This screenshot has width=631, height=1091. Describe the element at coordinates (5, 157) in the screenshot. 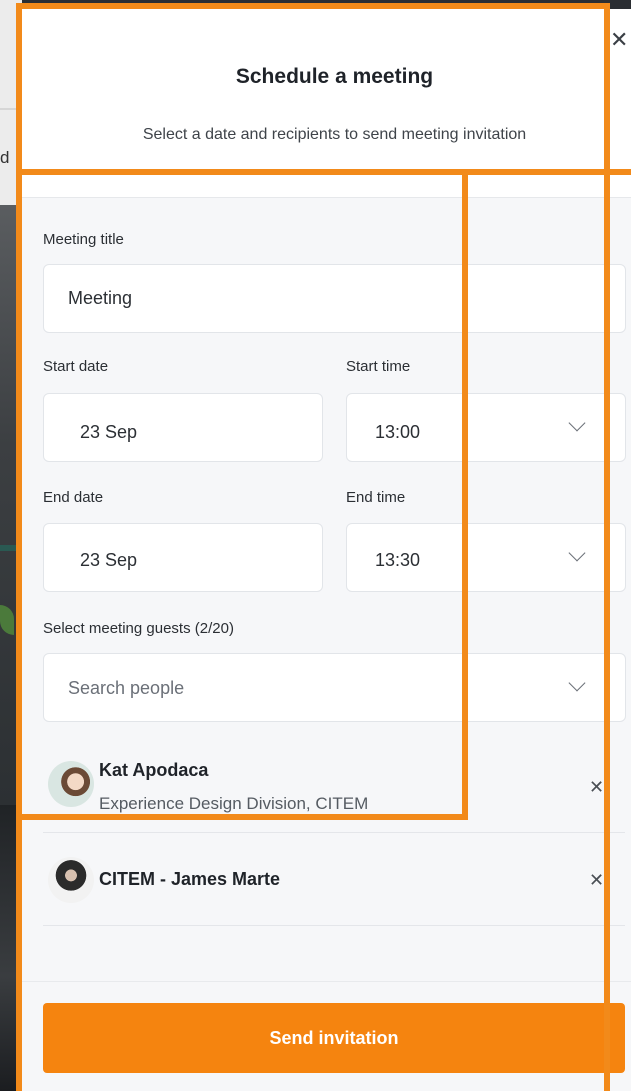

I see `background-text: d` at that location.